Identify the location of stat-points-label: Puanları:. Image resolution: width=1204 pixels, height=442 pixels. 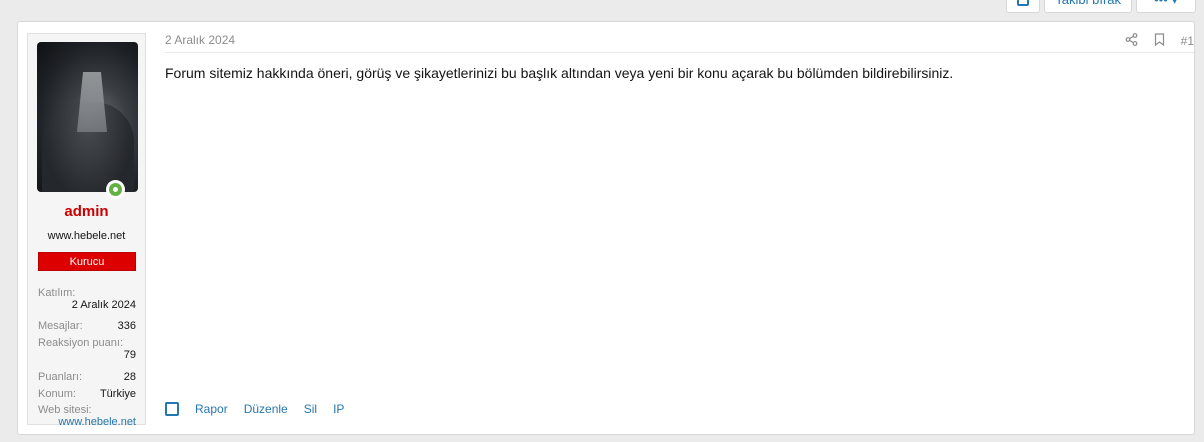
(60, 377).